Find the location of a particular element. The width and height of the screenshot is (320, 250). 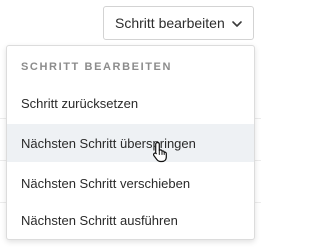

menu-item-postpone-next-step: Nächsten Schritt verschieben is located at coordinates (130, 183).